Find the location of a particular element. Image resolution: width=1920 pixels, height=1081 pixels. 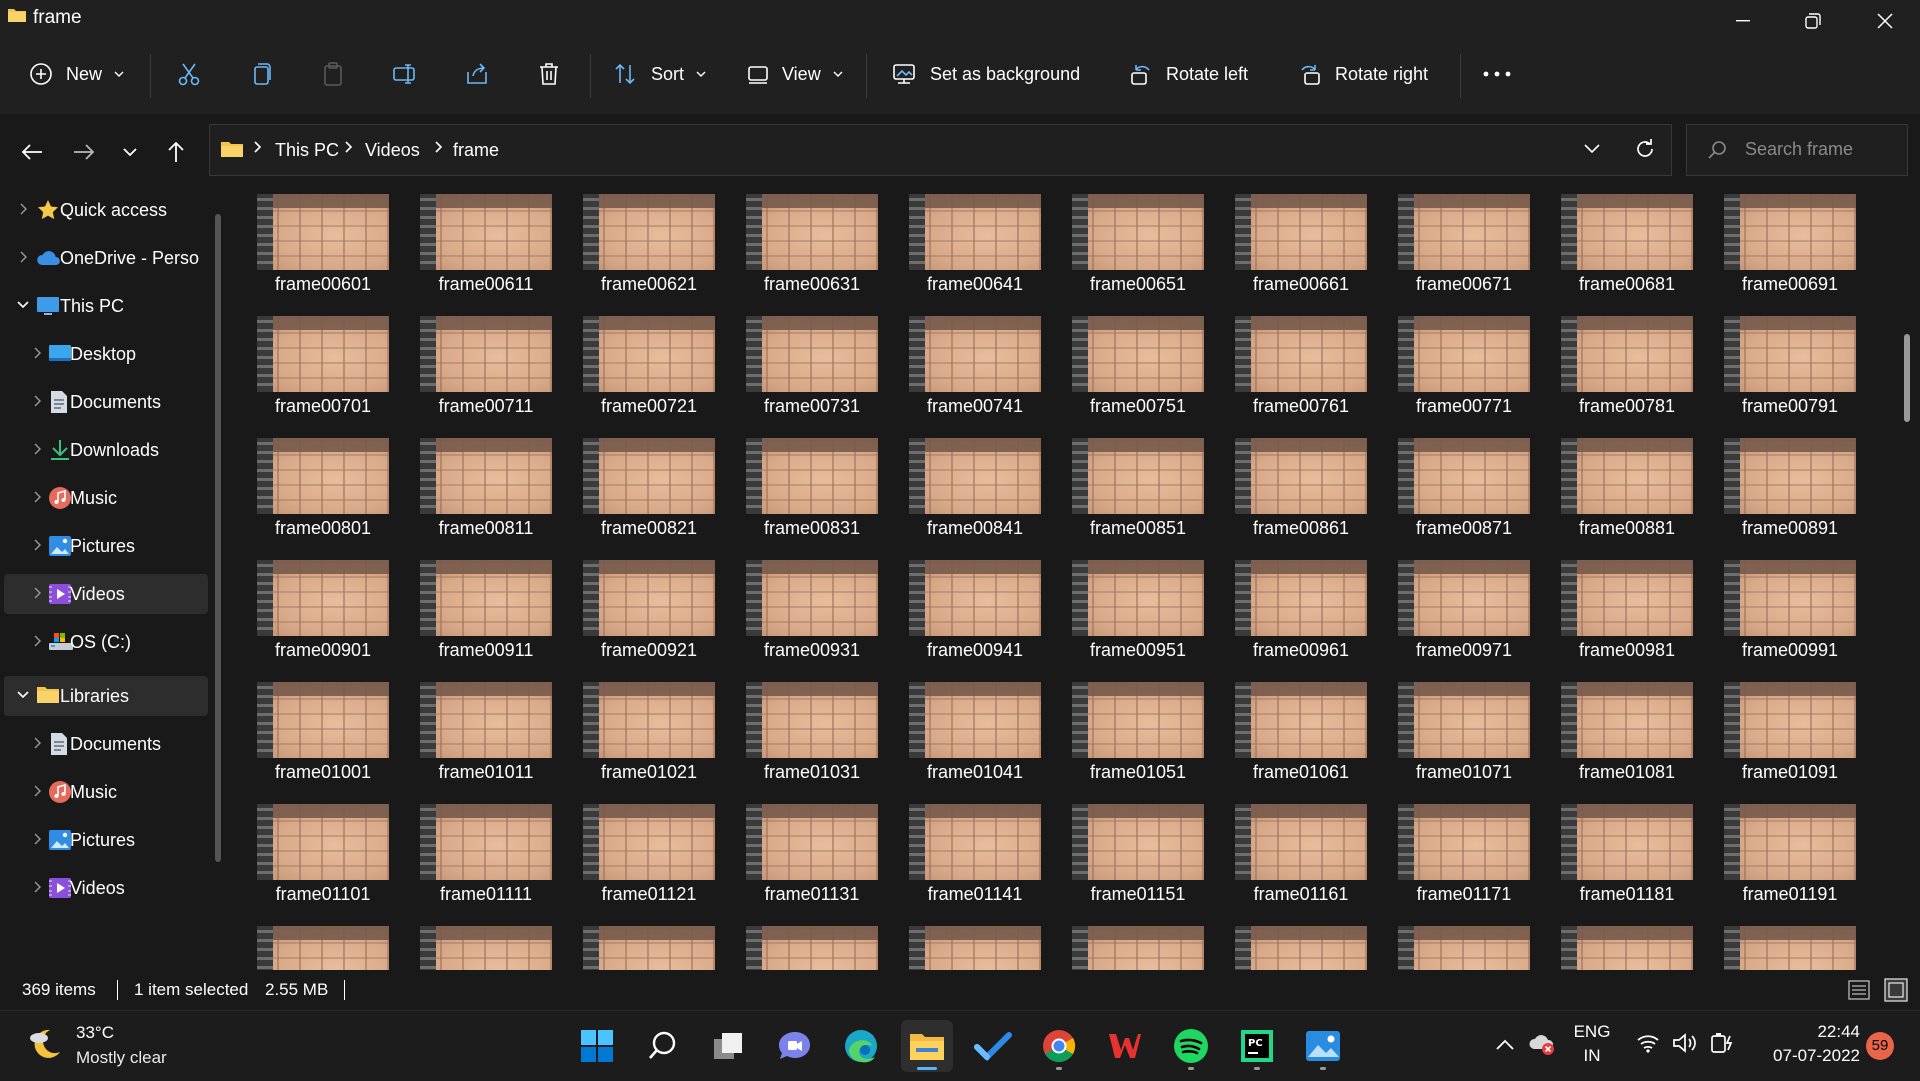

photos-button is located at coordinates (1323, 1046).